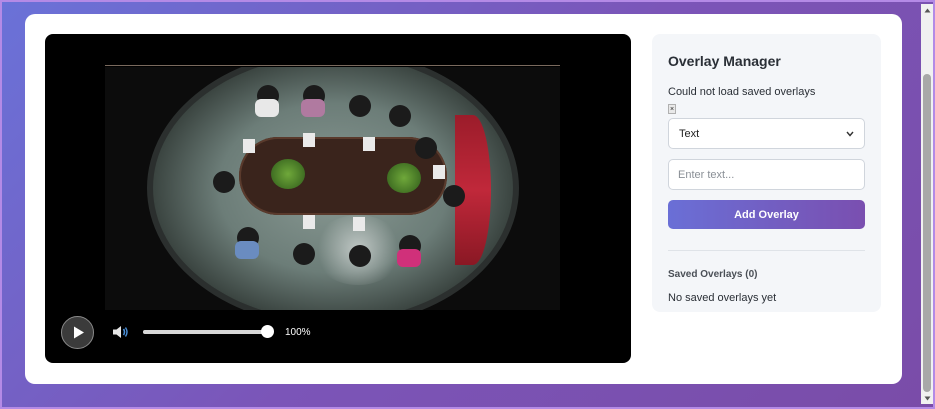  Describe the element at coordinates (713, 274) in the screenshot. I see `saved-overlays-title: Saved Overlays (0)` at that location.